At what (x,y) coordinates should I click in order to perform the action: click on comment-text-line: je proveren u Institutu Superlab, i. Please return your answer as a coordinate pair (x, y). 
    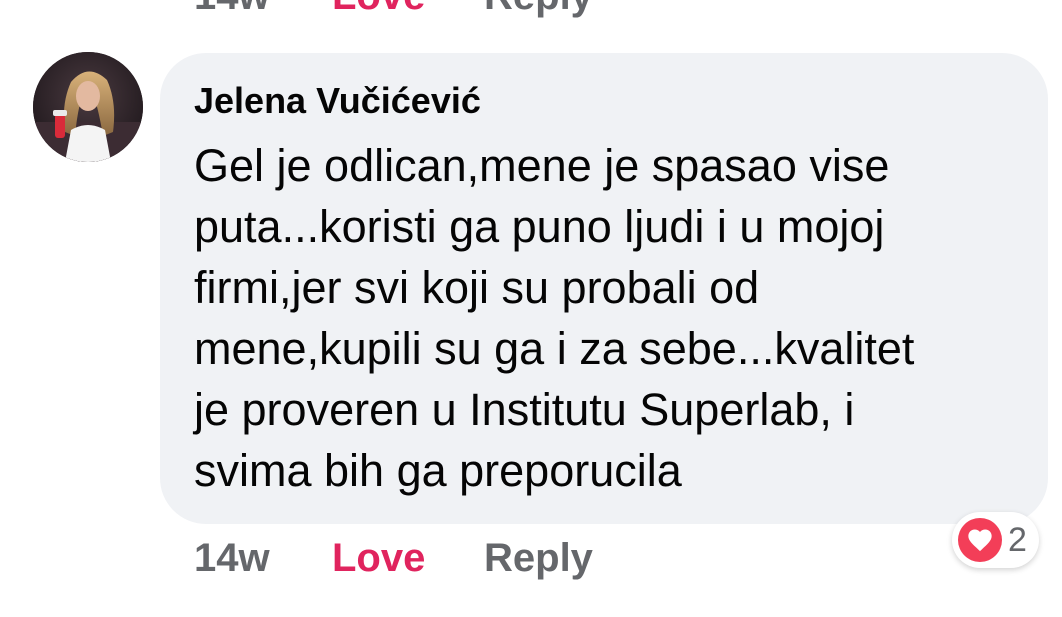
    Looking at the image, I should click on (524, 409).